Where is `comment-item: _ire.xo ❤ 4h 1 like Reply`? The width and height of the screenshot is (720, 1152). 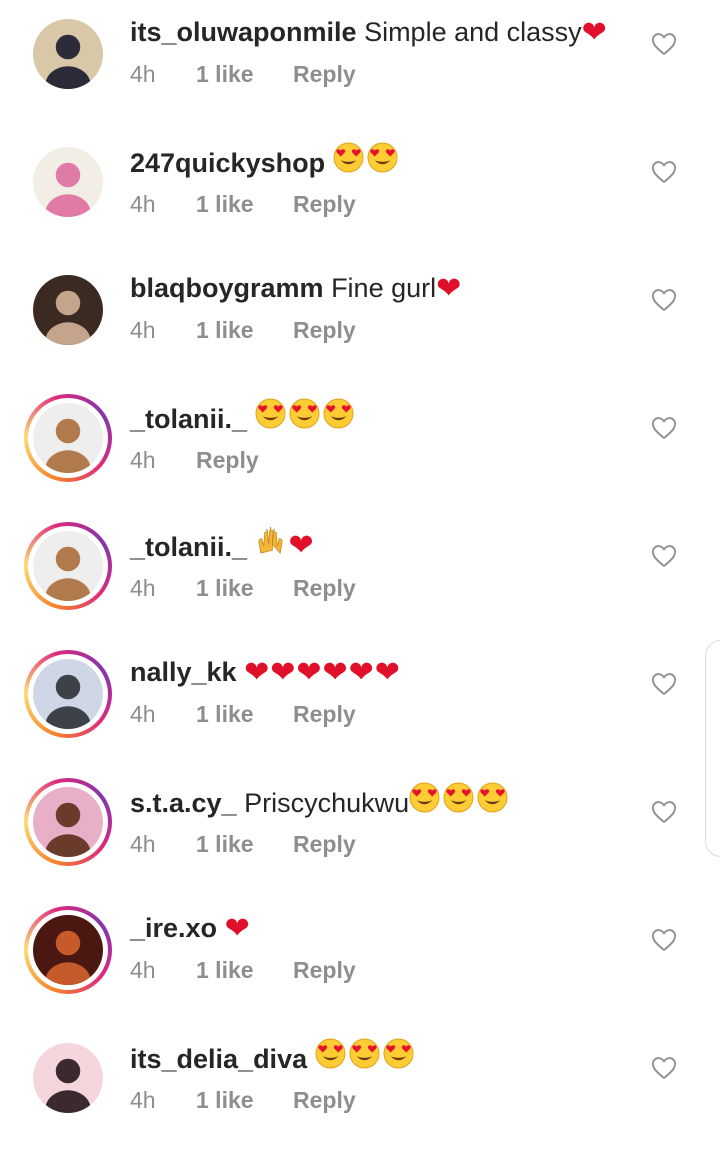 comment-item: _ire.xo ❤ 4h 1 like Reply is located at coordinates (360, 960).